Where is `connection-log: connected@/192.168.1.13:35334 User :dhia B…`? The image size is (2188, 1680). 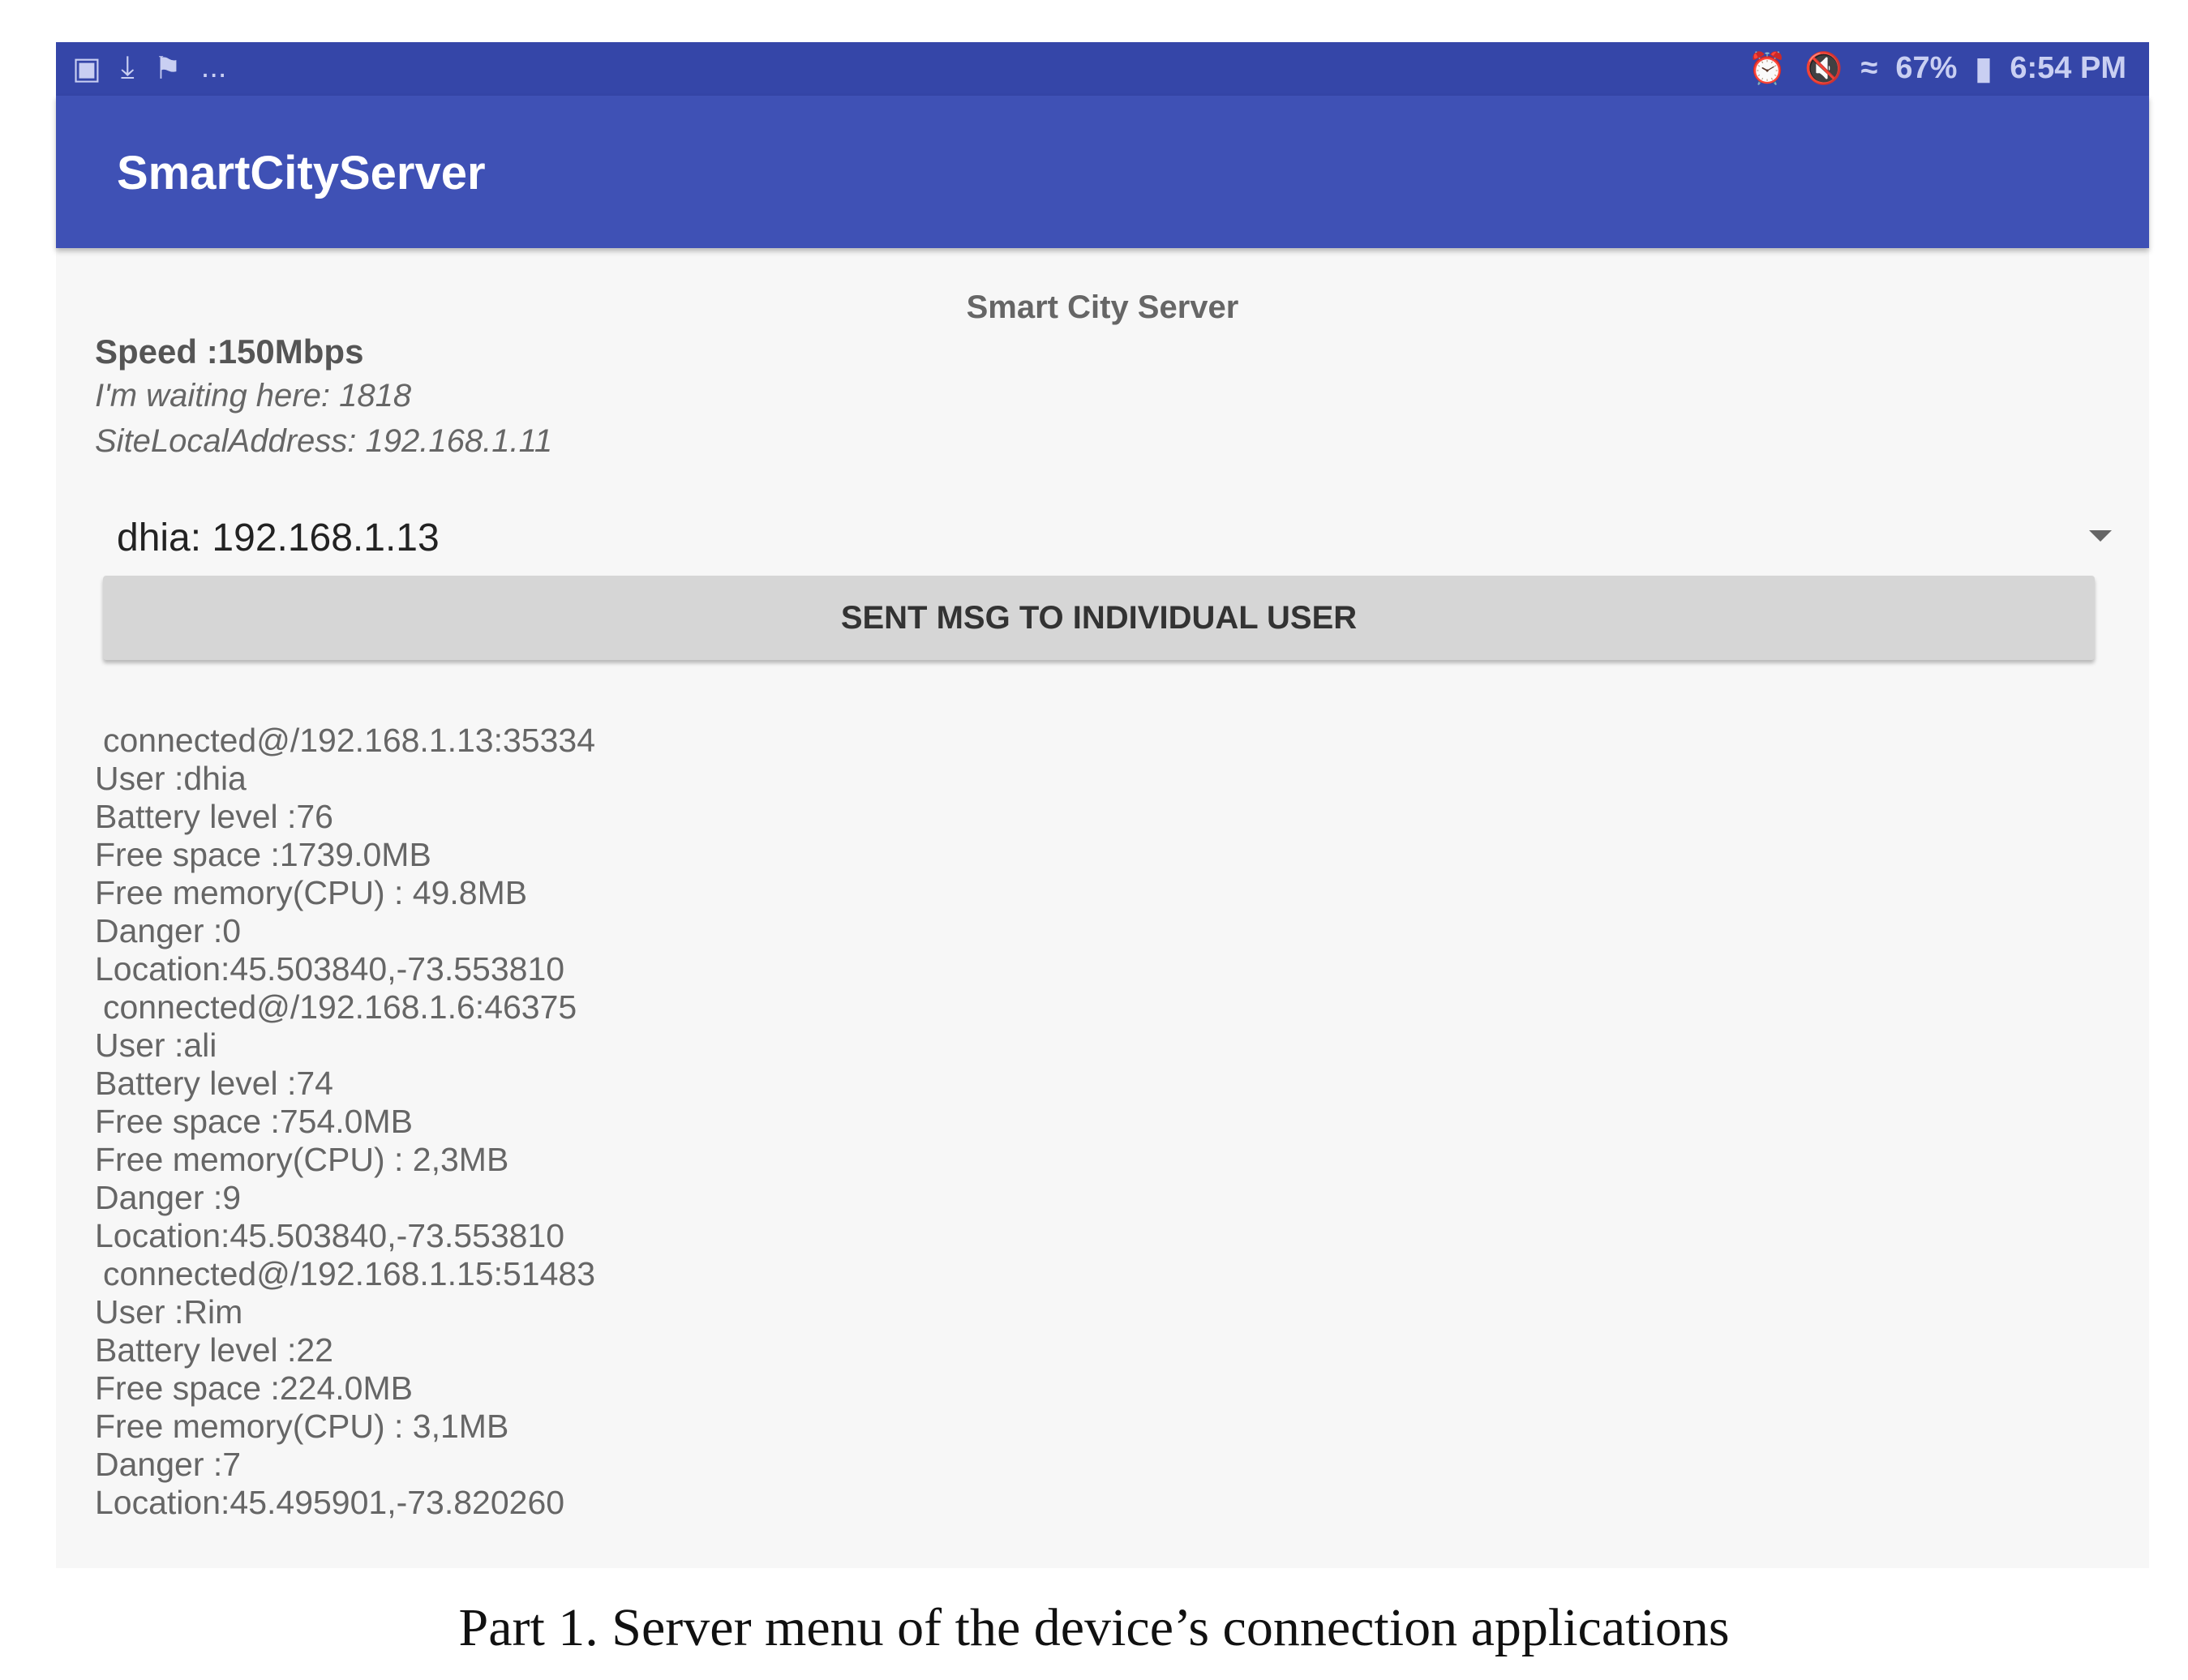
connection-log: connected@/192.168.1.13:35334 User :dhia B… is located at coordinates (345, 1122).